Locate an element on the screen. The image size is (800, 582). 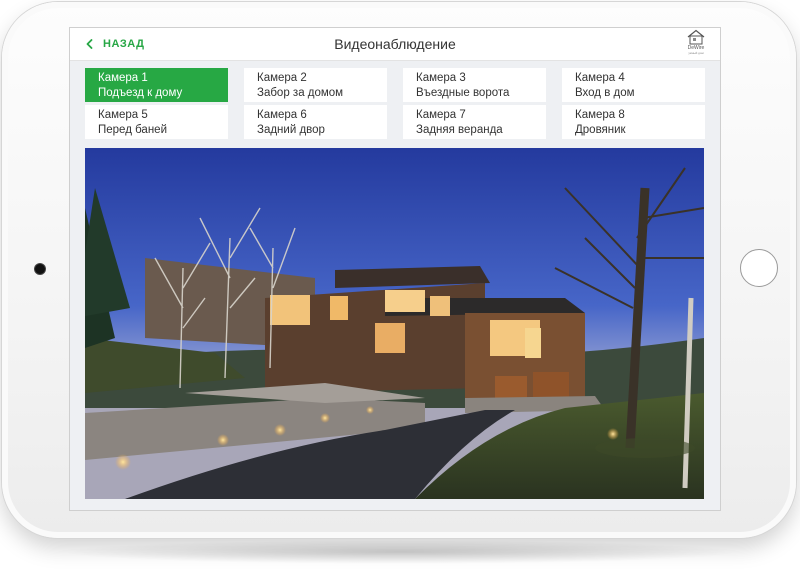
camera-location: Дровяник is located at coordinates (600, 130).